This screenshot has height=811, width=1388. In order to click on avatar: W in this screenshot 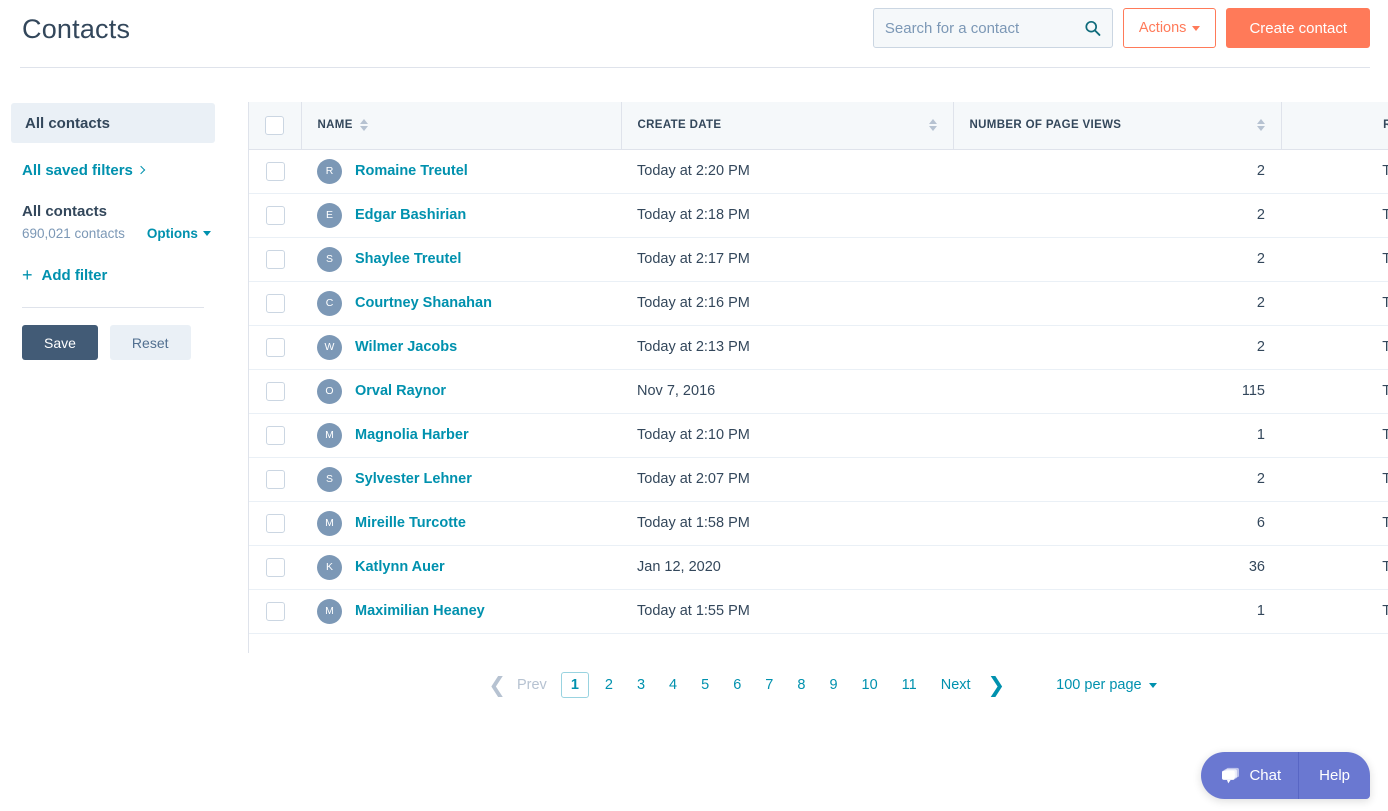, I will do `click(329, 347)`.